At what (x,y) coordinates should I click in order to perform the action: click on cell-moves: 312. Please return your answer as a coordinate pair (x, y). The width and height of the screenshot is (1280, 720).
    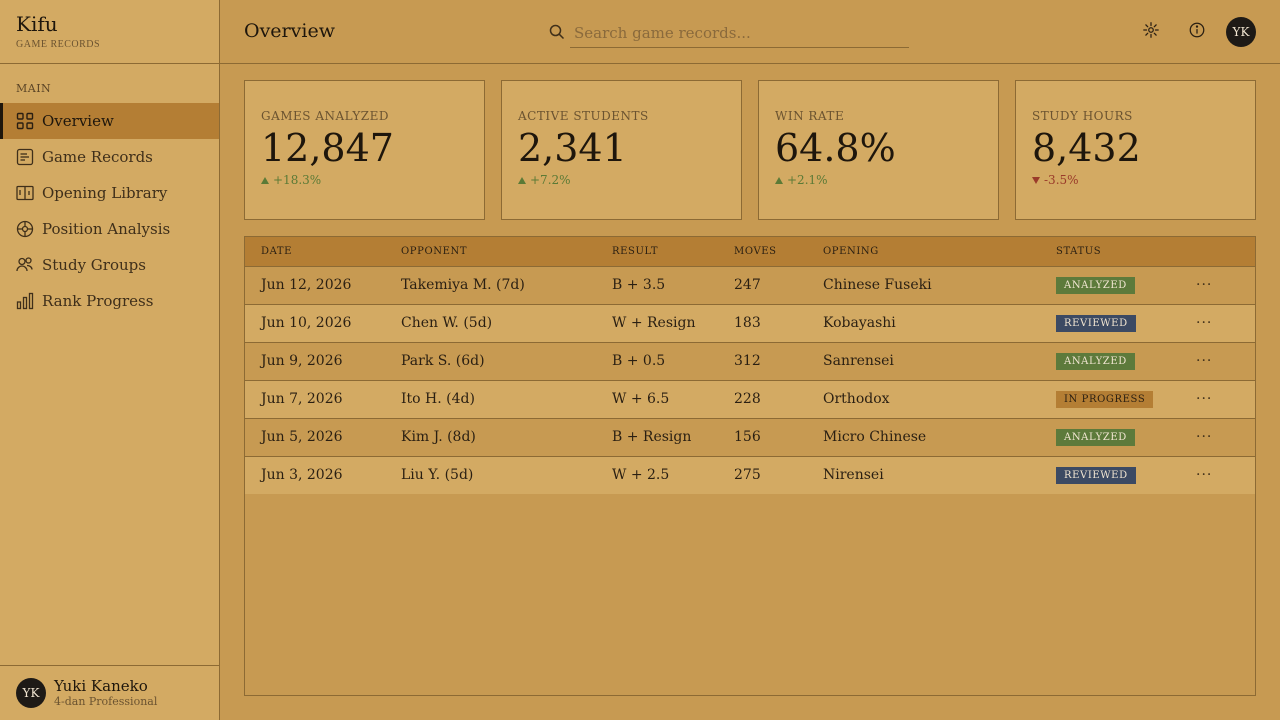
    Looking at the image, I should click on (747, 361).